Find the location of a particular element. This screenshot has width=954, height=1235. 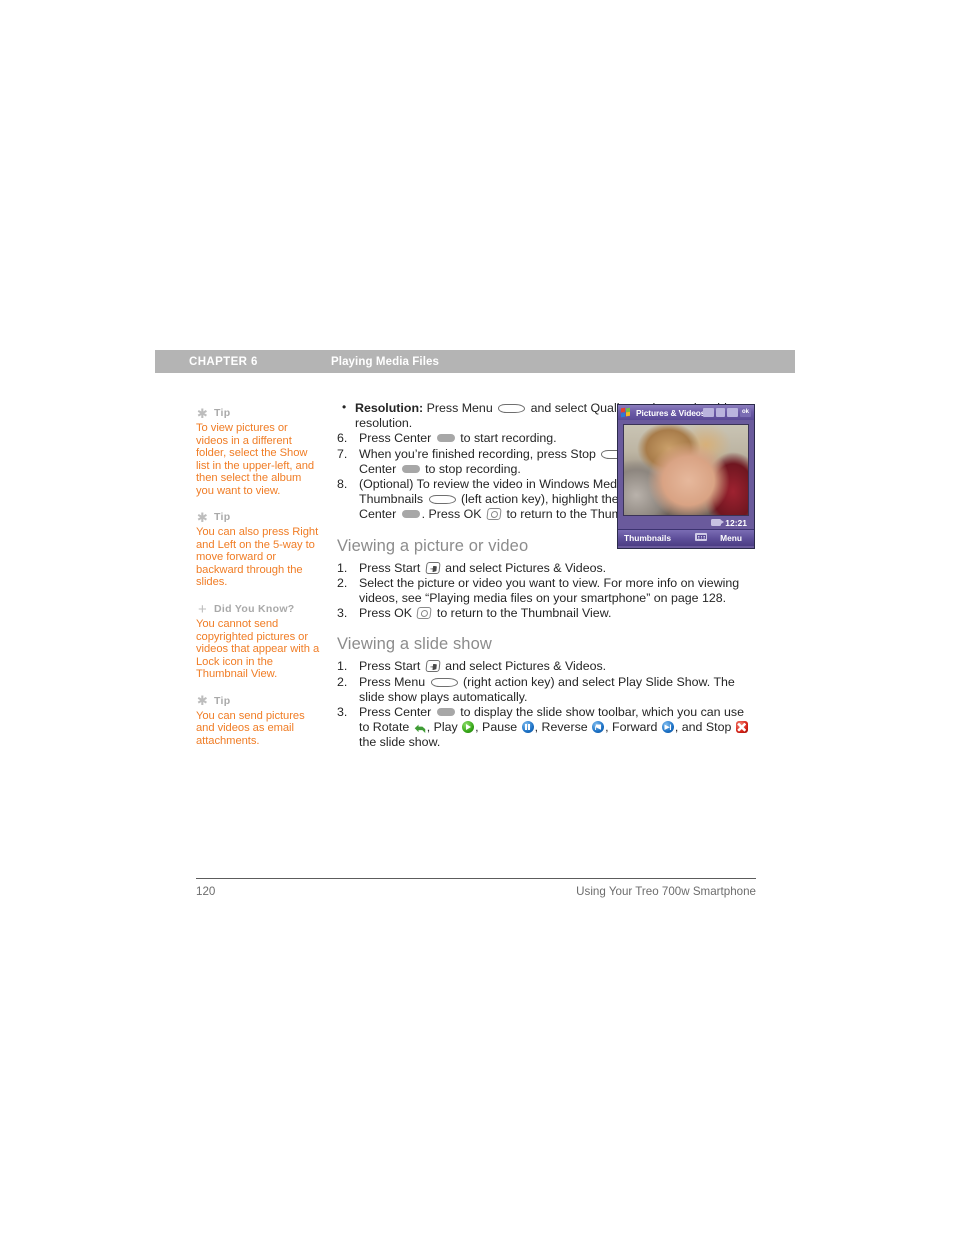

signal-icon is located at coordinates (720, 412).